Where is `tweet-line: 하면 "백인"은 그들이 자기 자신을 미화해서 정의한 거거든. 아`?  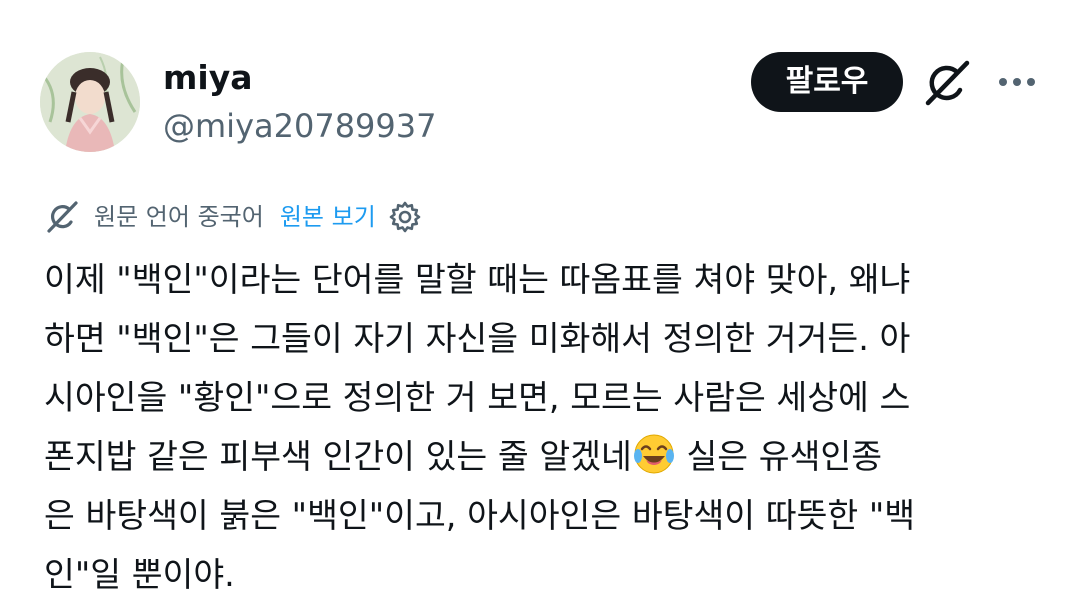
tweet-line: 하면 "백인"은 그들이 자기 자신을 미화해서 정의한 거거든. 아 is located at coordinates (477, 338).